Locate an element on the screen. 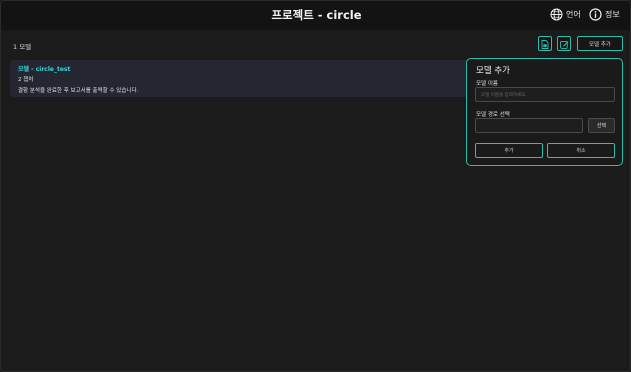 Image resolution: width=631 pixels, height=372 pixels. title-bar: 프로젝트 - circle 언어 정보 is located at coordinates (315, 15).